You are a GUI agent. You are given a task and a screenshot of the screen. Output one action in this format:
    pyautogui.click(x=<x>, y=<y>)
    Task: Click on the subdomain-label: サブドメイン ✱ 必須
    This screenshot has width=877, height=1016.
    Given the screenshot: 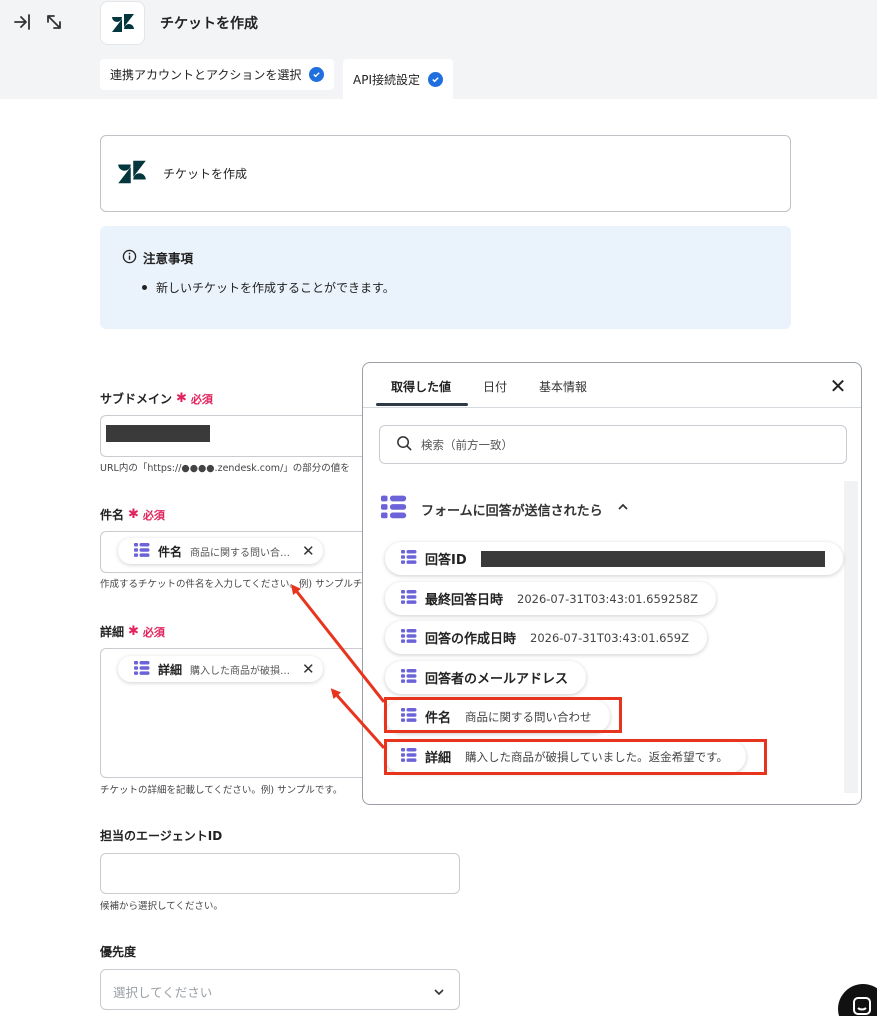 What is the action you would take?
    pyautogui.click(x=156, y=398)
    